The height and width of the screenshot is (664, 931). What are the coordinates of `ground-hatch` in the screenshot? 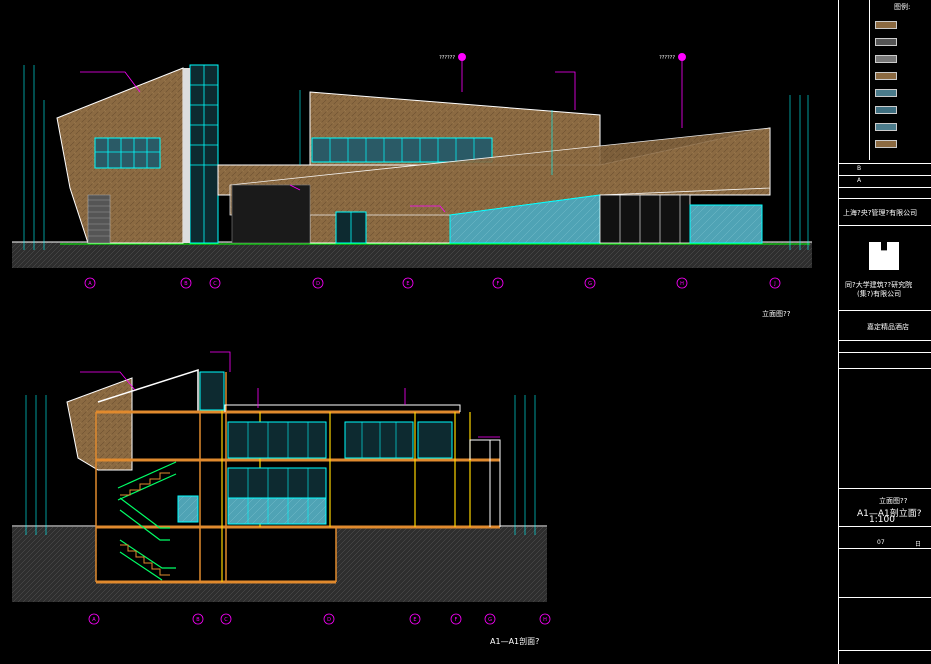 It's located at (412, 255).